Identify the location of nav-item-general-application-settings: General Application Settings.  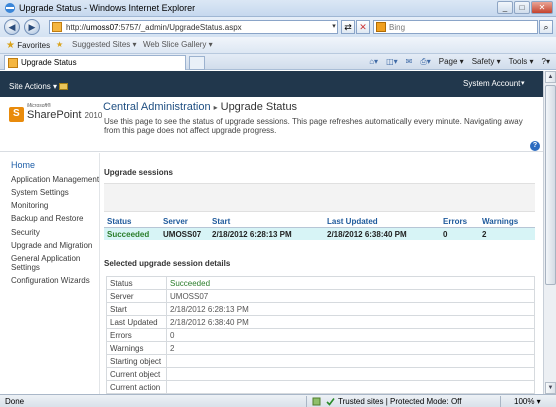
(53, 263).